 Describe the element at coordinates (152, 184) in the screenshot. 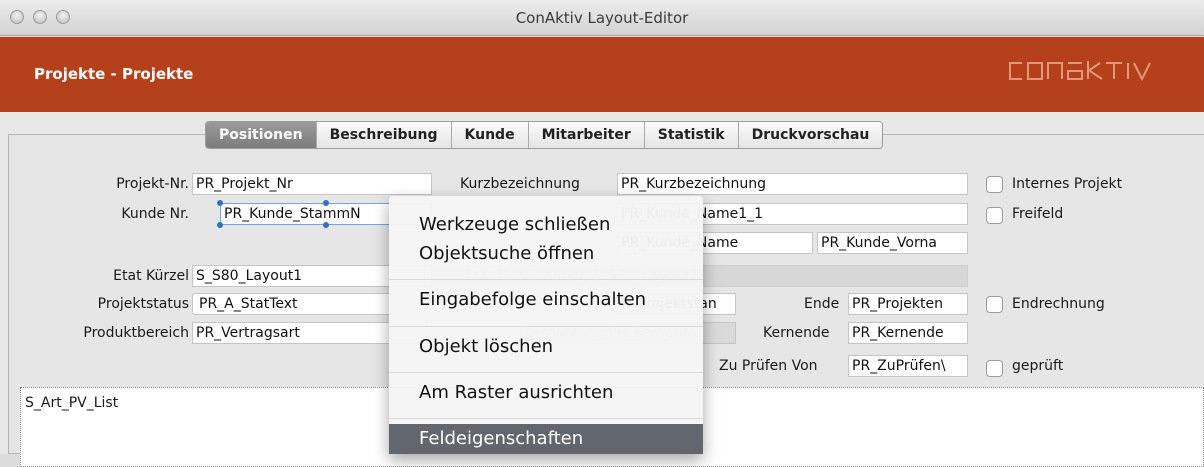

I see `projekt-nr-label: Projekt-Nr.` at that location.